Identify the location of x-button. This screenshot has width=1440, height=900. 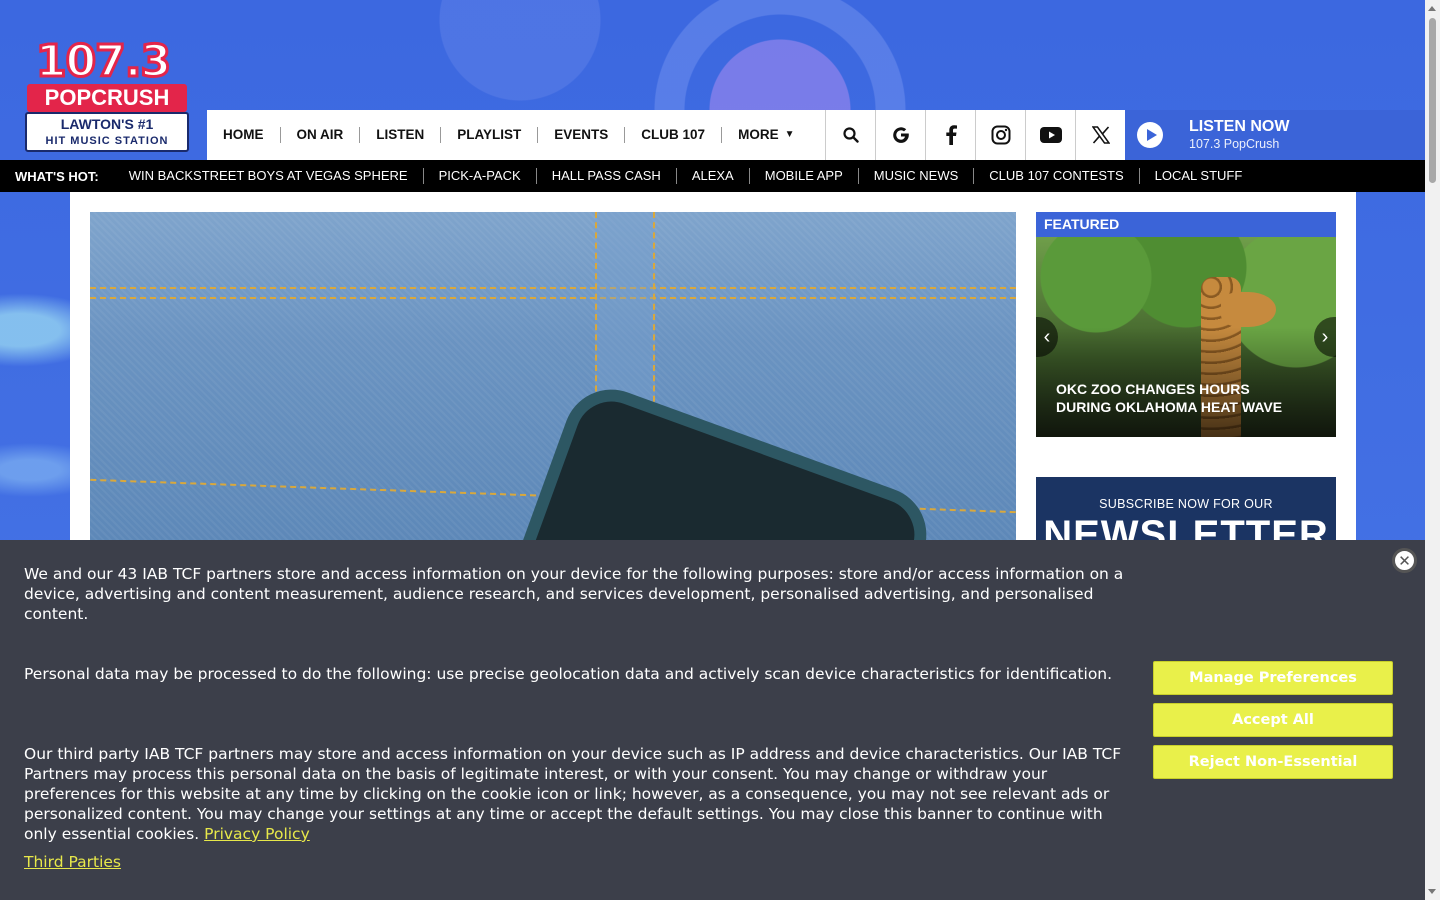
(1100, 135).